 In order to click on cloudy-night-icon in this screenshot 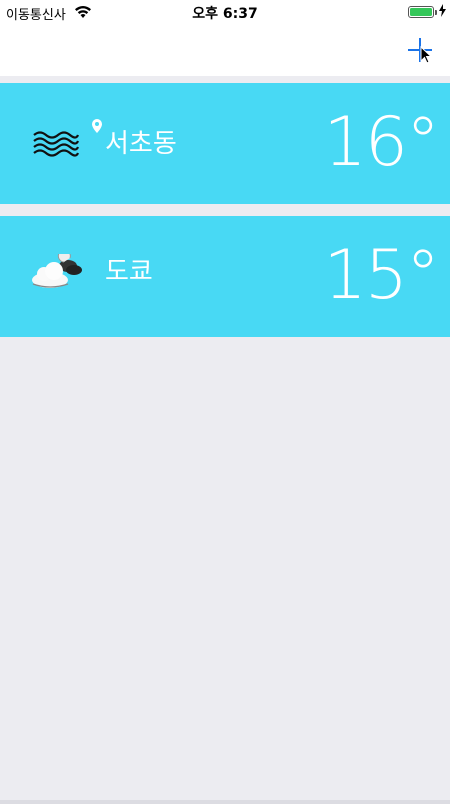, I will do `click(56, 271)`.